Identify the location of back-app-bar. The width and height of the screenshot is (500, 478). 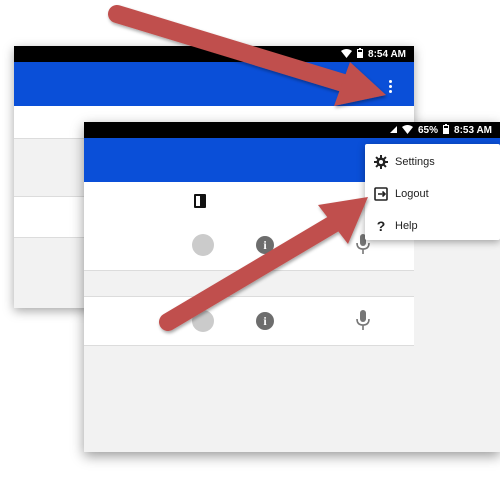
(214, 84).